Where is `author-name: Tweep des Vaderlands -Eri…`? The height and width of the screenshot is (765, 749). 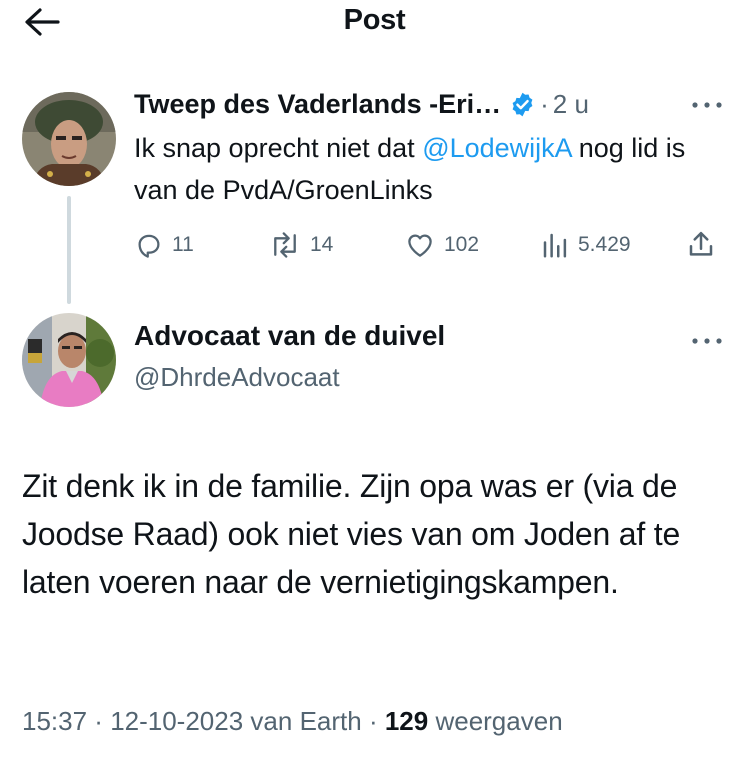 author-name: Tweep des Vaderlands -Eri… is located at coordinates (317, 104).